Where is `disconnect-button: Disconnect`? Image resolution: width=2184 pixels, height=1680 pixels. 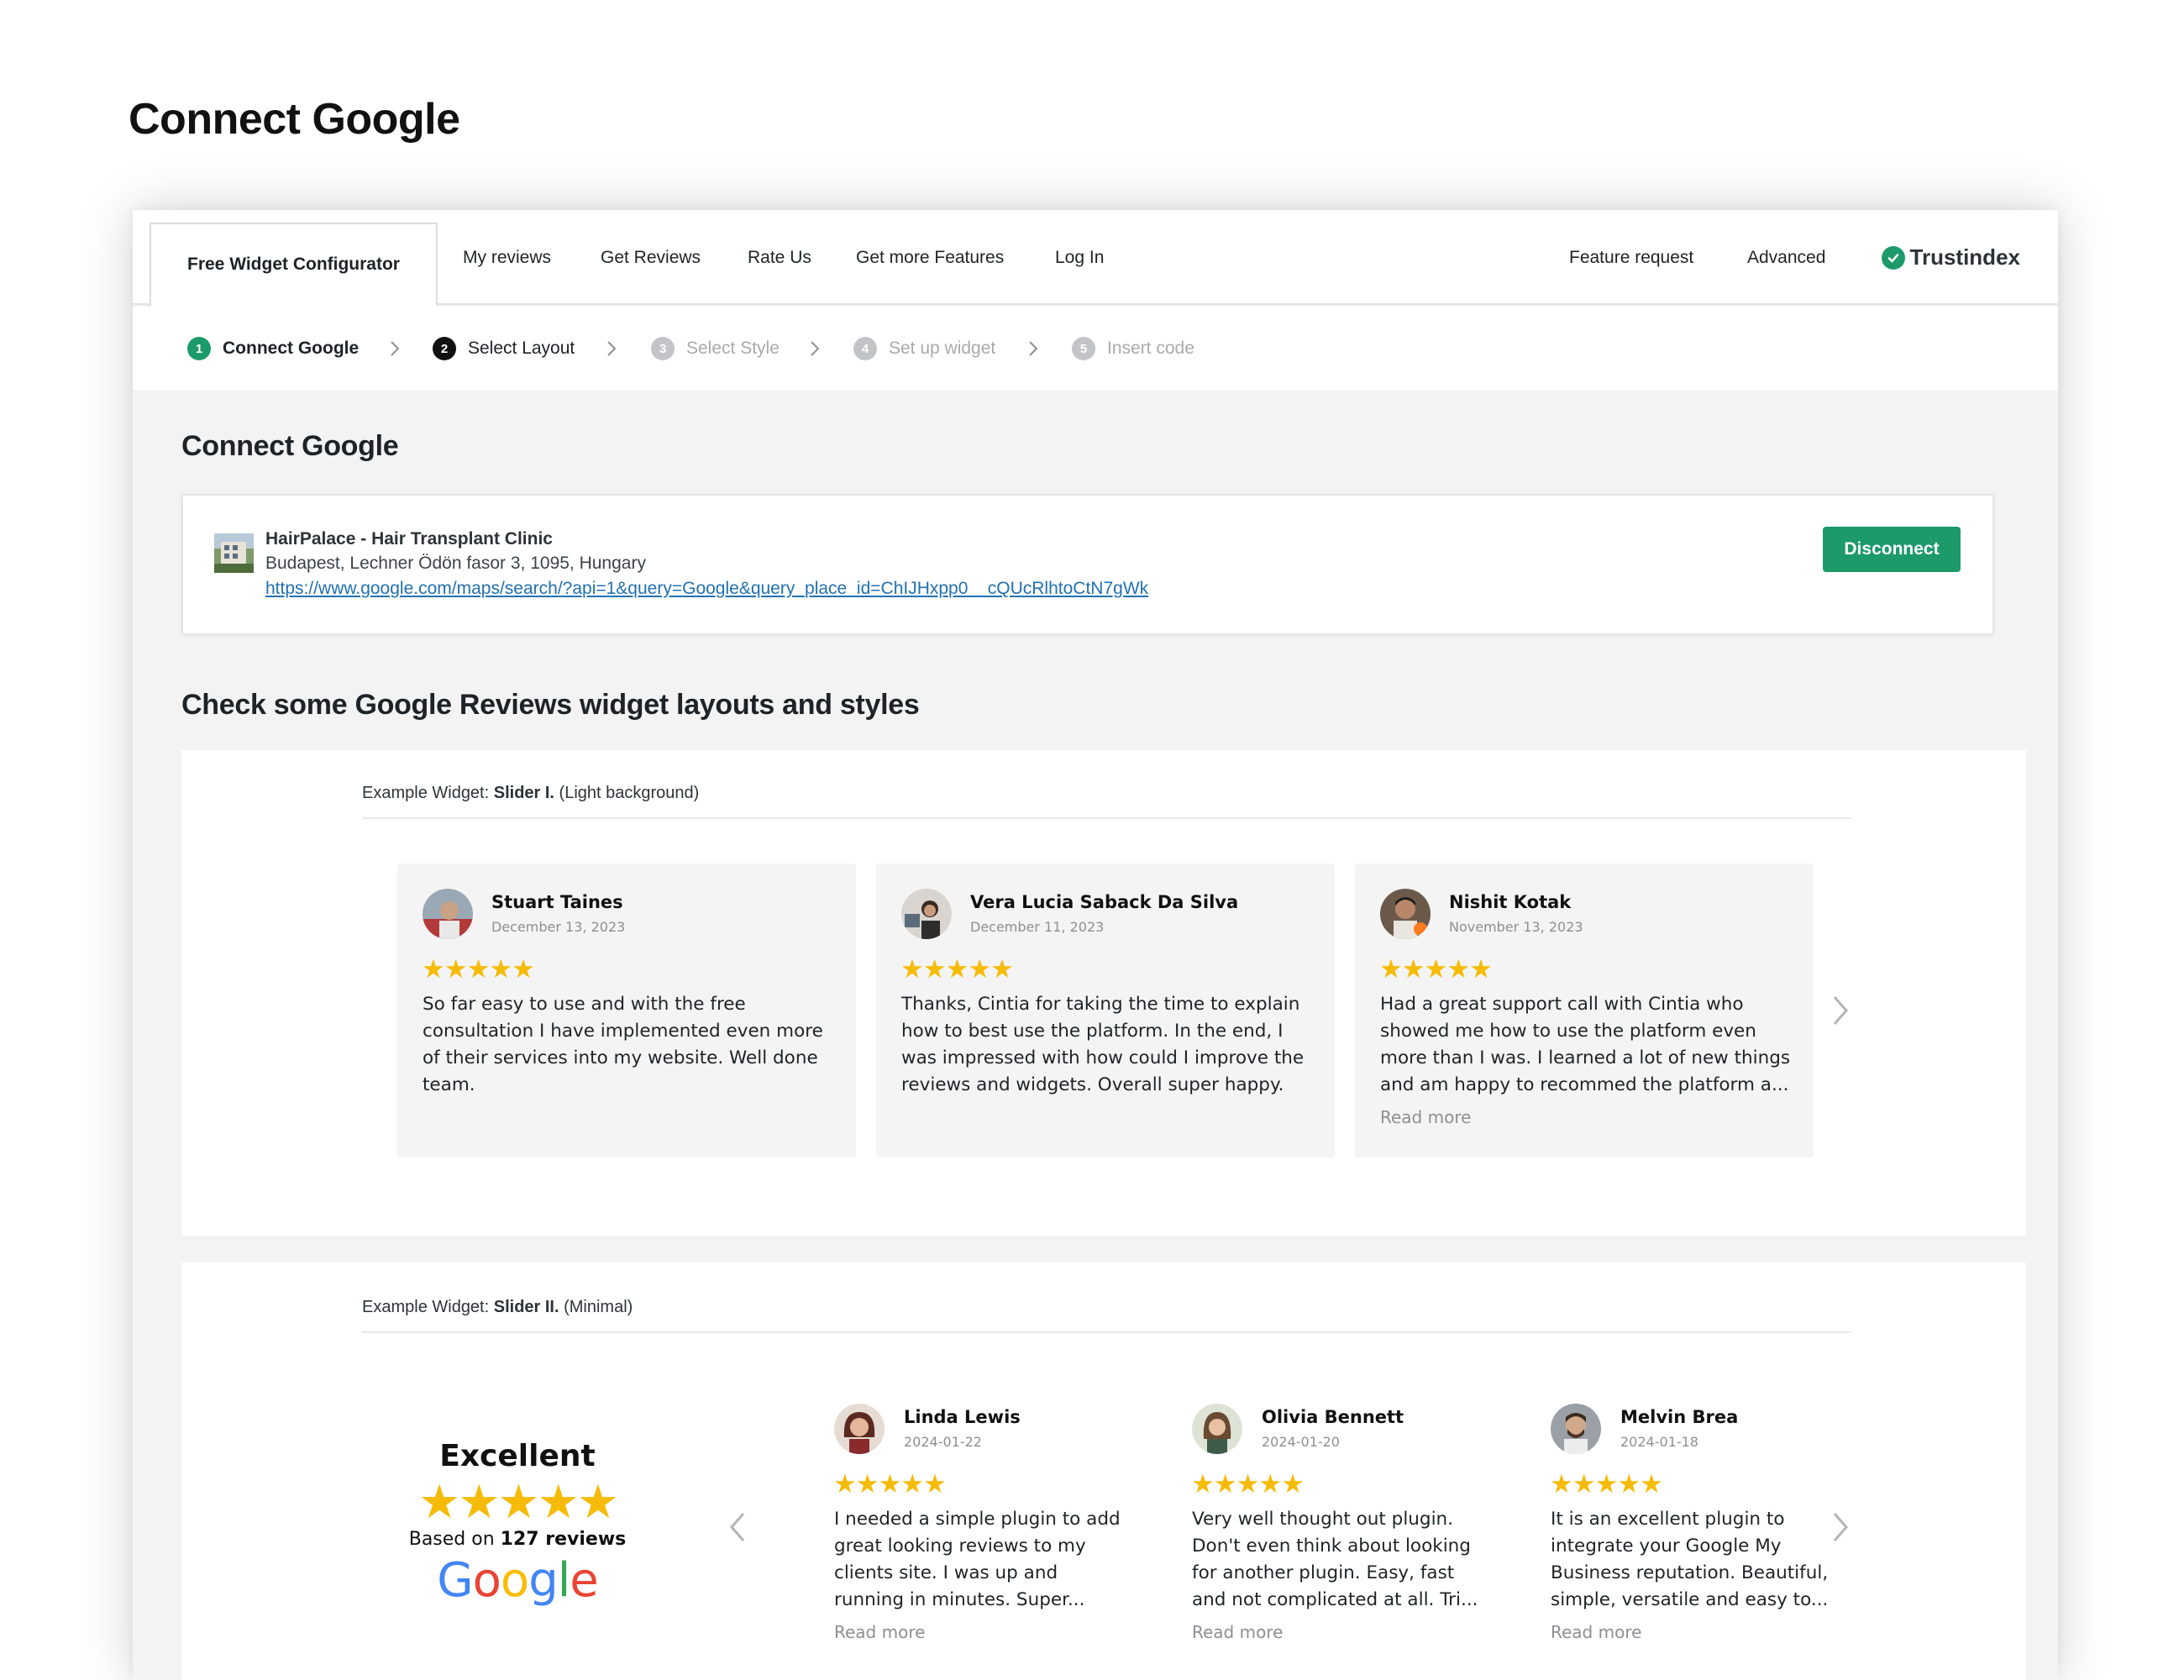
disconnect-button: Disconnect is located at coordinates (1892, 549).